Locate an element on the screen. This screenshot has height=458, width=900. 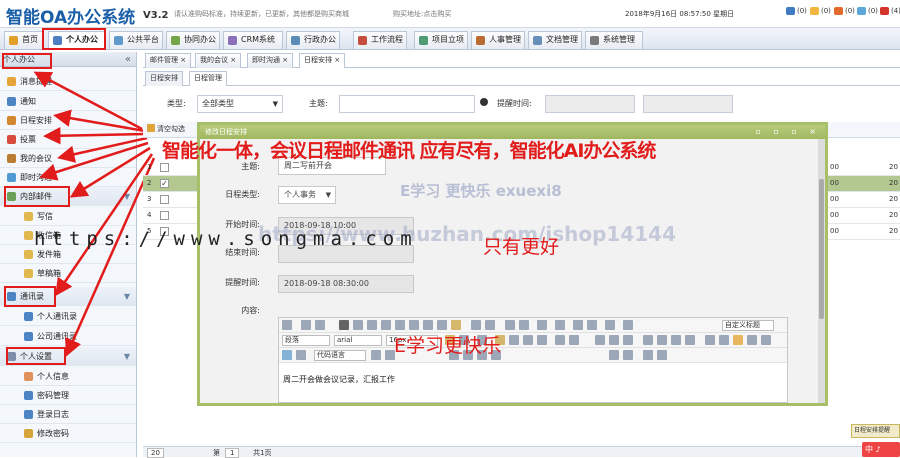
italic-icon is located at coordinates (358, 325).